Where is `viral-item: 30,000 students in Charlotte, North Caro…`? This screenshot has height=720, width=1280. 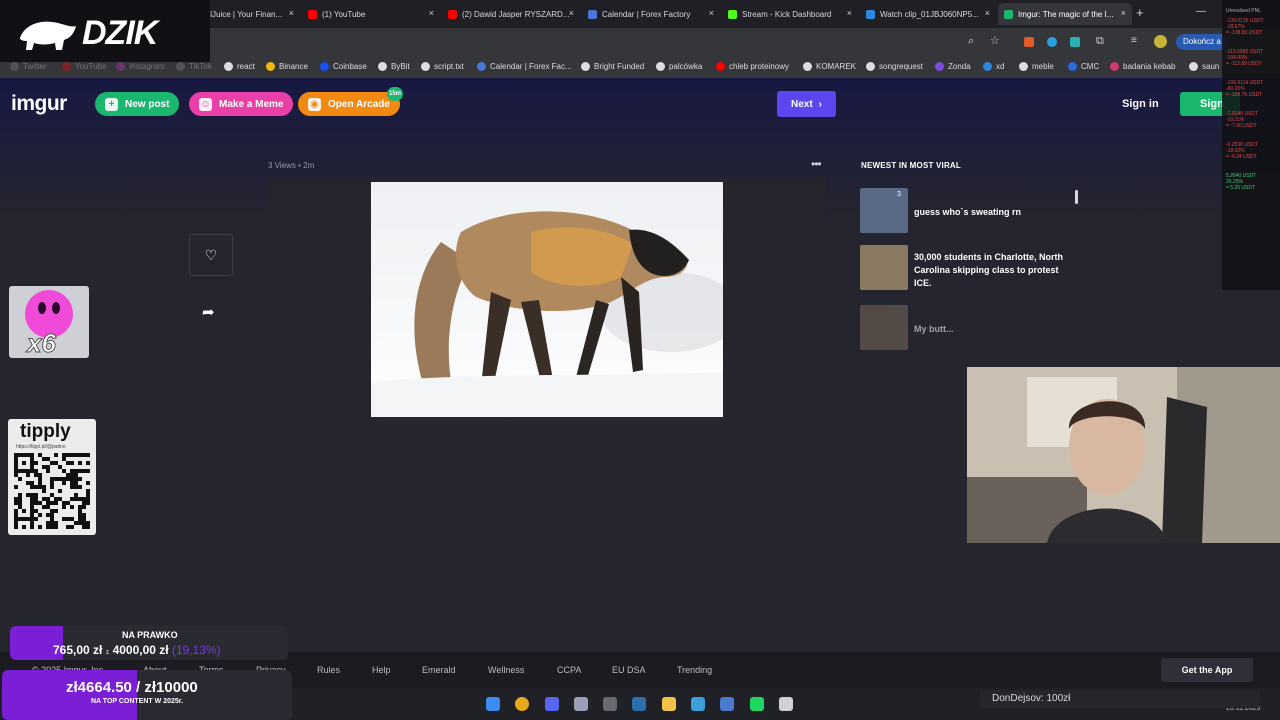 viral-item: 30,000 students in Charlotte, North Caro… is located at coordinates (967, 267).